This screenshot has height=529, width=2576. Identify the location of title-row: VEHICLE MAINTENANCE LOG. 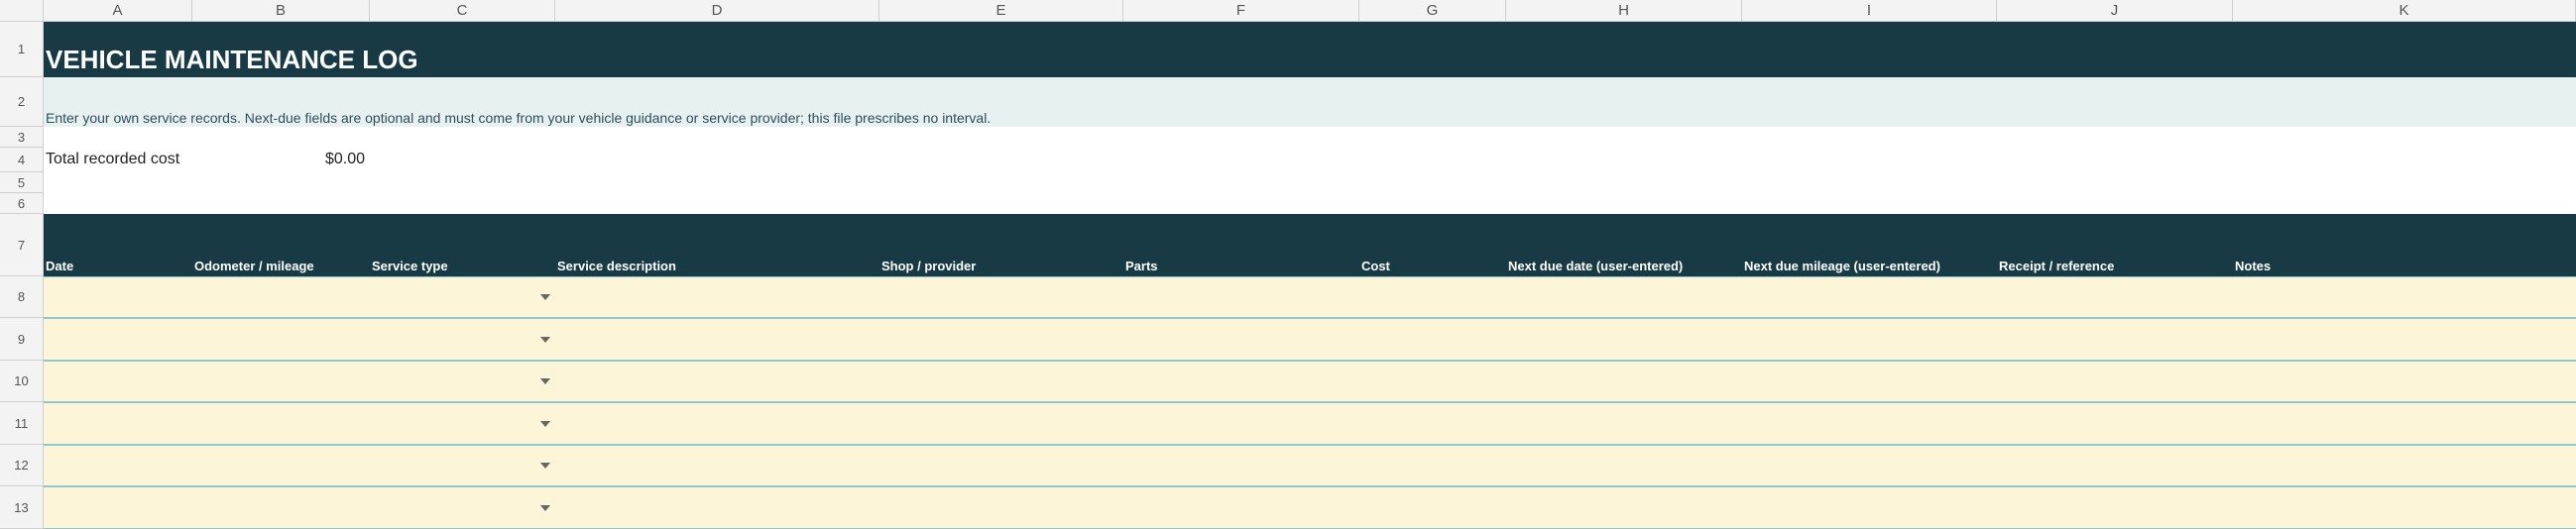
(1310, 49).